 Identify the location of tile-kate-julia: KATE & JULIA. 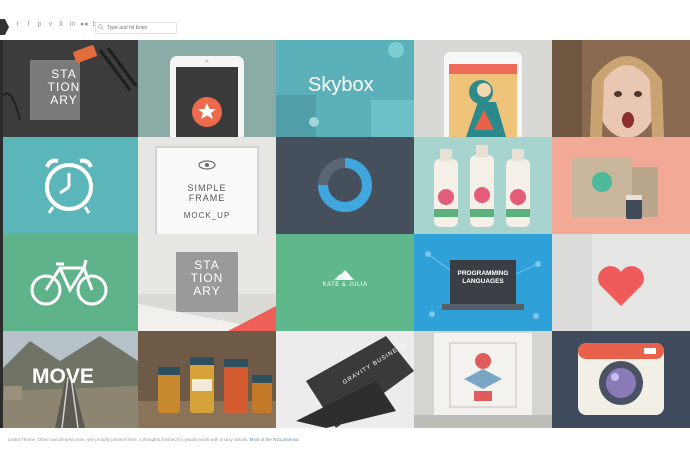
(345, 282).